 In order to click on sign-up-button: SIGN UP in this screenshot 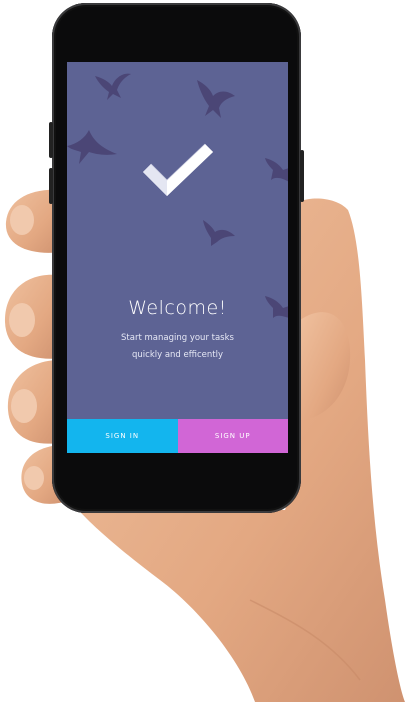, I will do `click(232, 436)`.